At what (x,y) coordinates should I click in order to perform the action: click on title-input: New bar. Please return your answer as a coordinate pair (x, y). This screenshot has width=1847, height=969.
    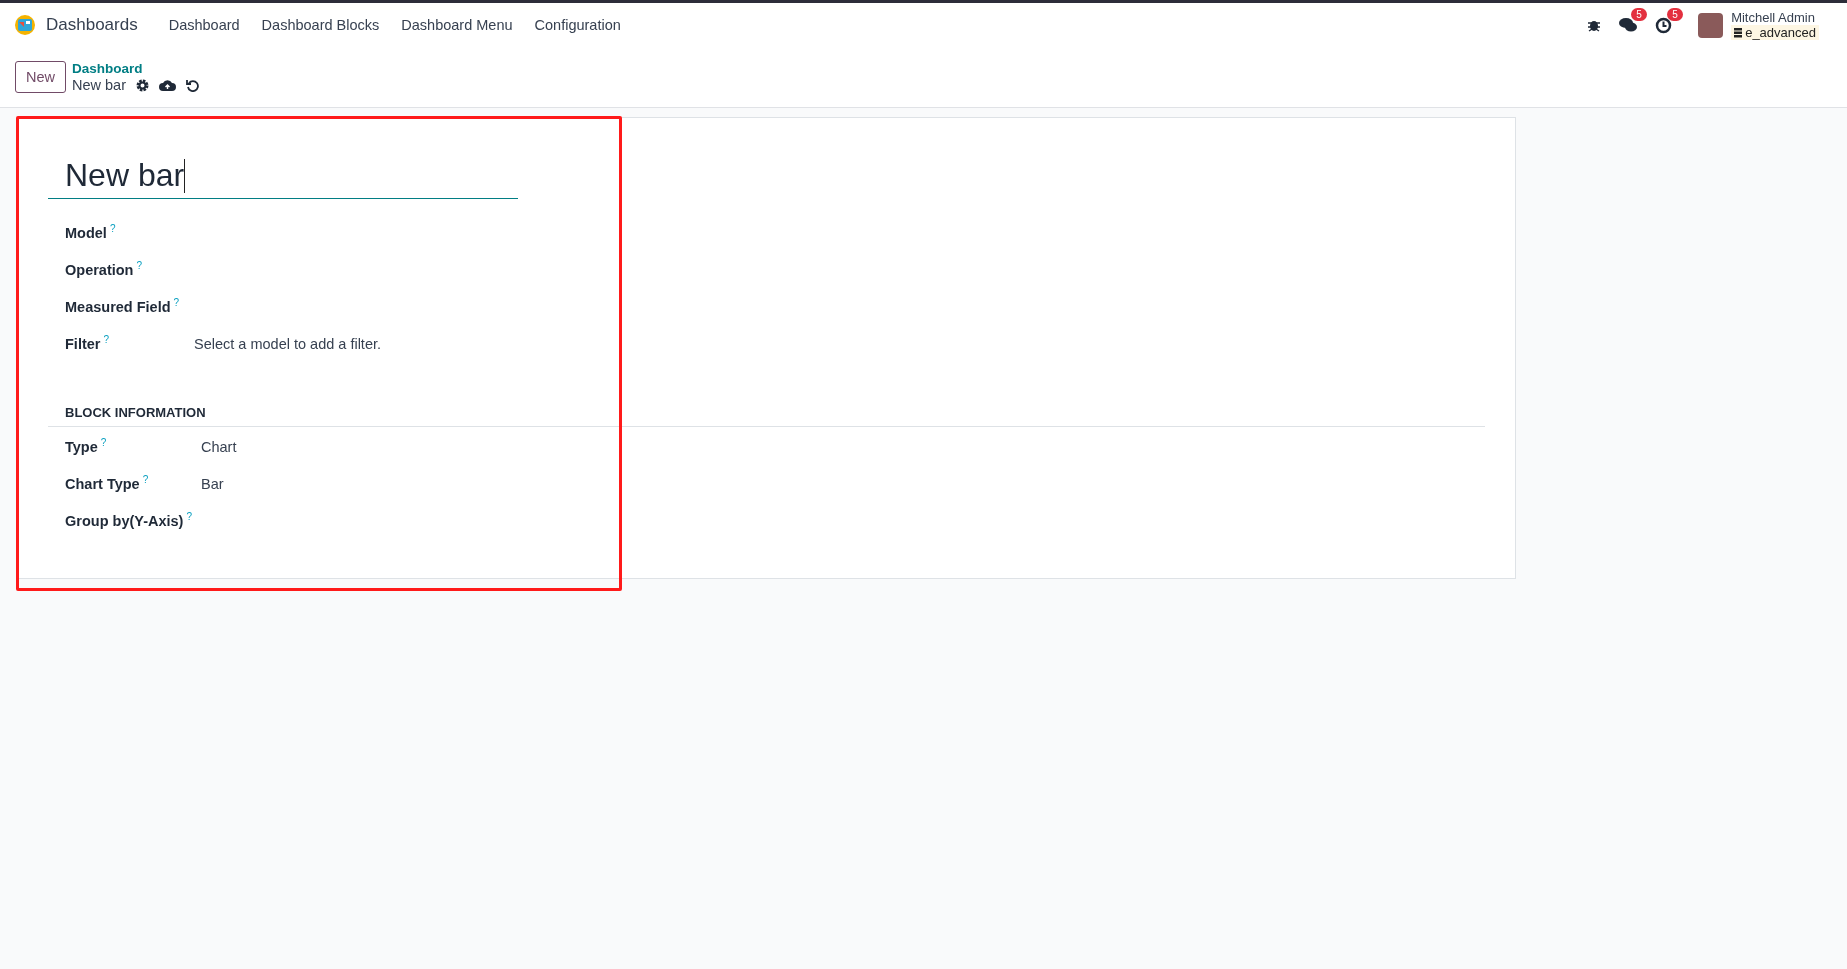
    Looking at the image, I should click on (283, 175).